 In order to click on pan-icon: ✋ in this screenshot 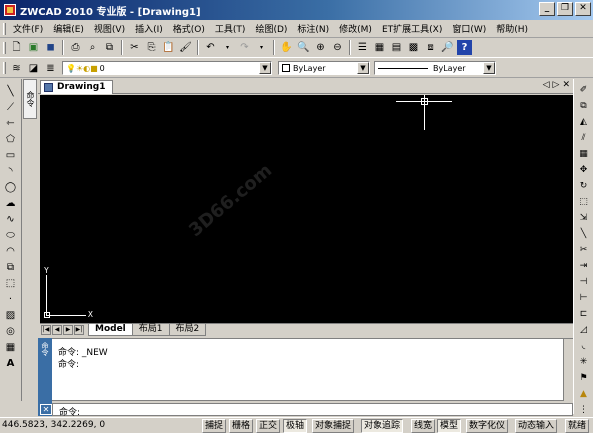, I will do `click(286, 47)`.